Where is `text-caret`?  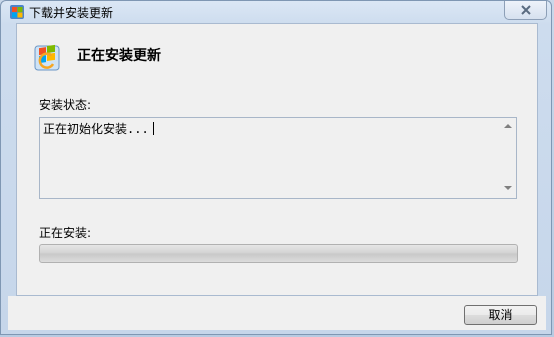 text-caret is located at coordinates (153, 128).